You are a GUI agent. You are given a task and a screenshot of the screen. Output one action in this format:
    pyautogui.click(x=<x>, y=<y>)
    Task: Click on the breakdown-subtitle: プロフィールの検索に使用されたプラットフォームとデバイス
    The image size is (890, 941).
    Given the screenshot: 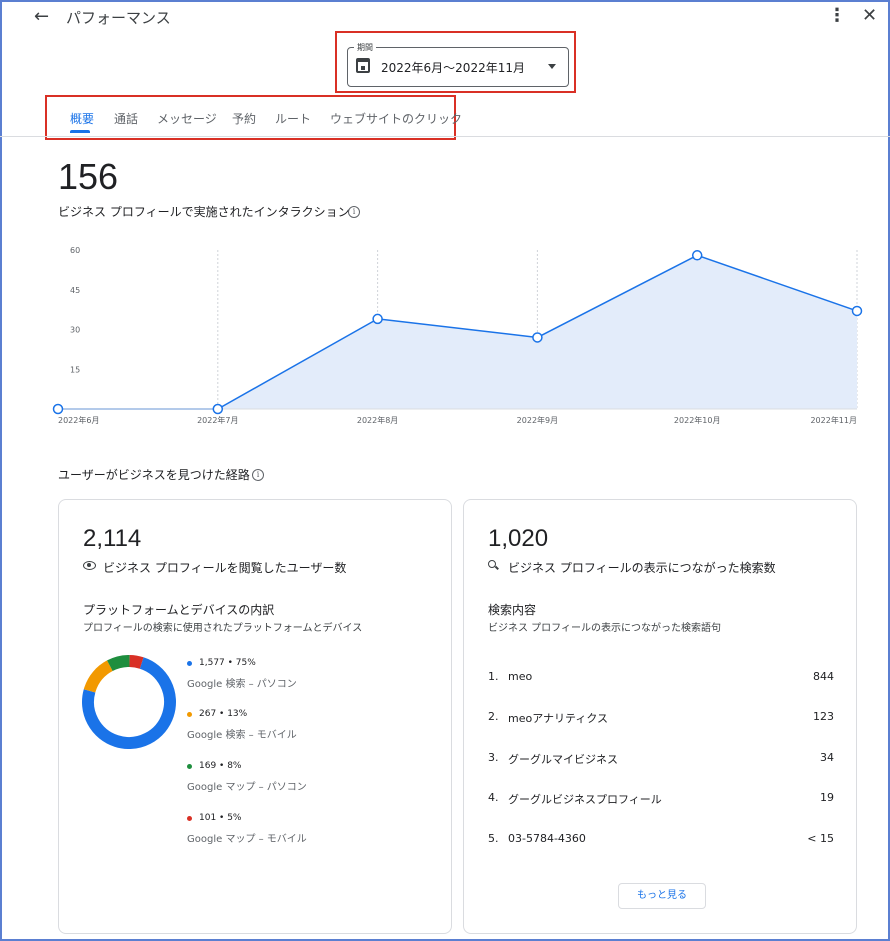 What is the action you would take?
    pyautogui.click(x=223, y=628)
    